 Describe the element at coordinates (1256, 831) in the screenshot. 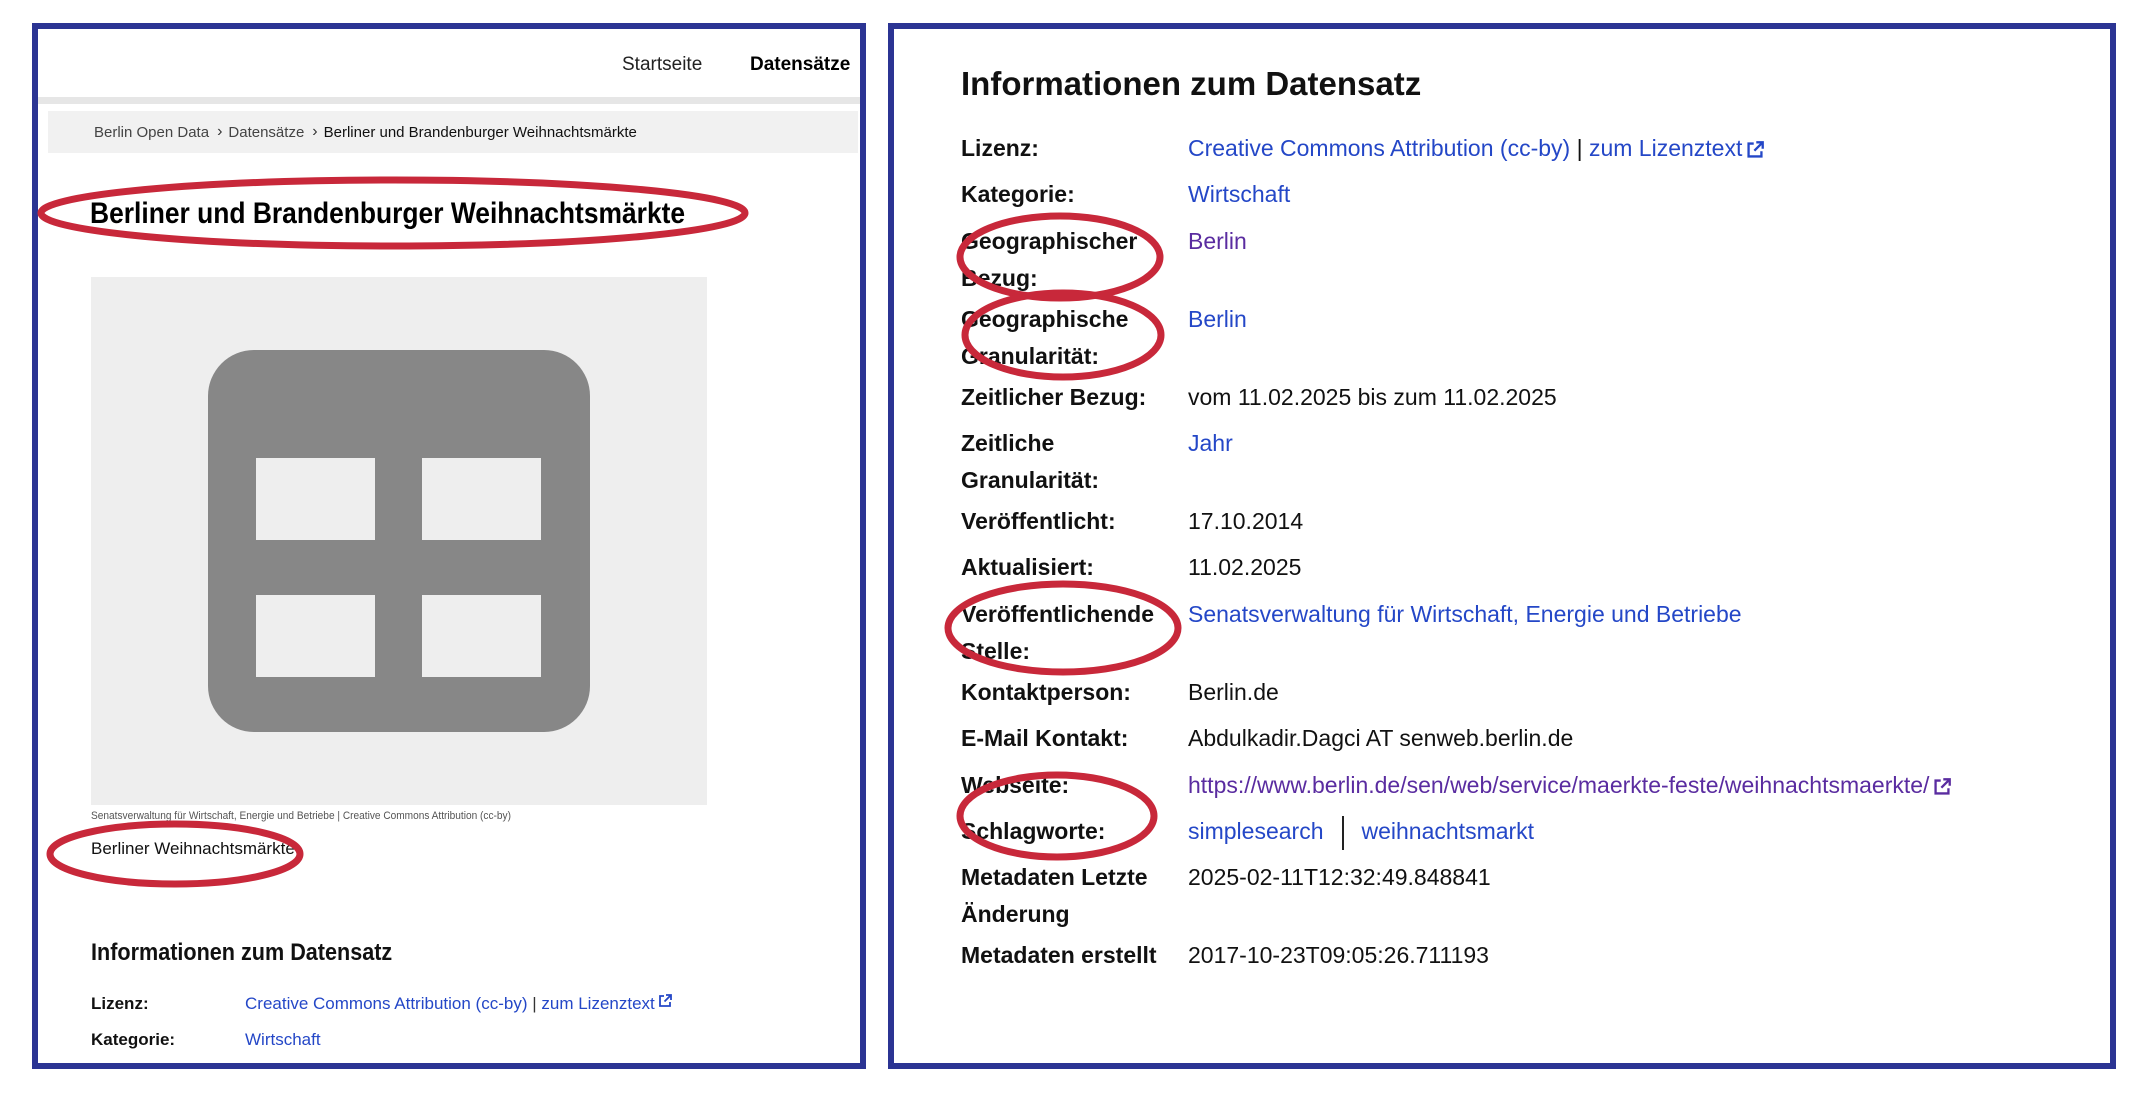

I see `keyword-link: simplesearch` at that location.